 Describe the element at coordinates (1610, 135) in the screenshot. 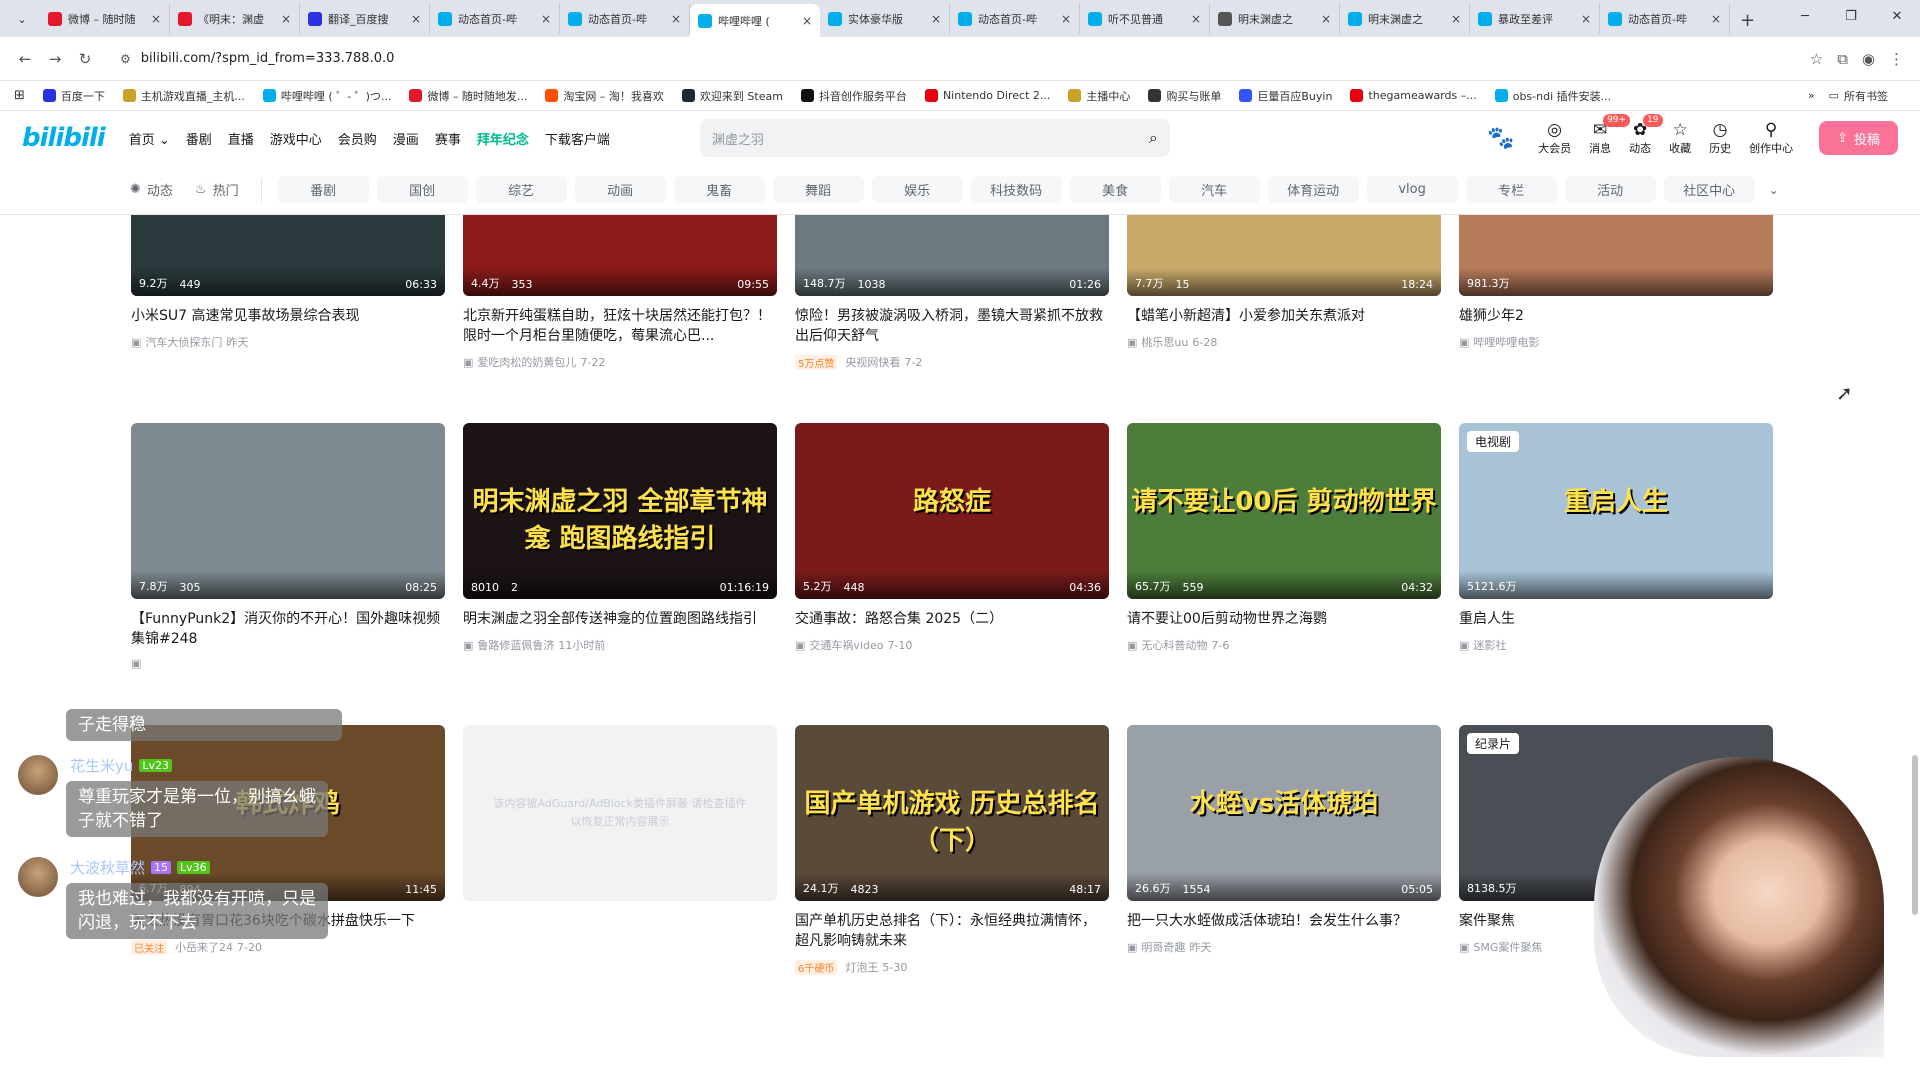

I see `header-user-item: ✉ 消息 99+` at that location.